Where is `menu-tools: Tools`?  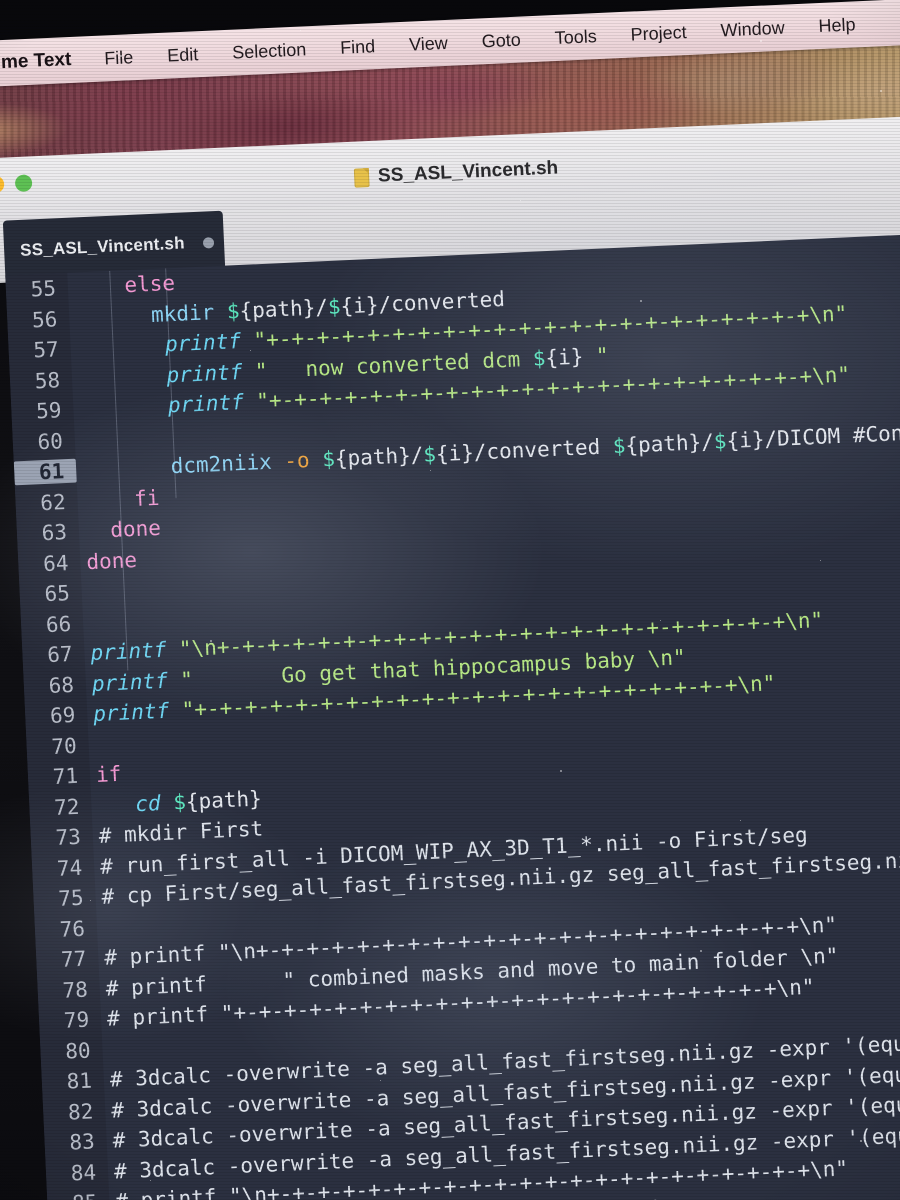 menu-tools: Tools is located at coordinates (575, 37).